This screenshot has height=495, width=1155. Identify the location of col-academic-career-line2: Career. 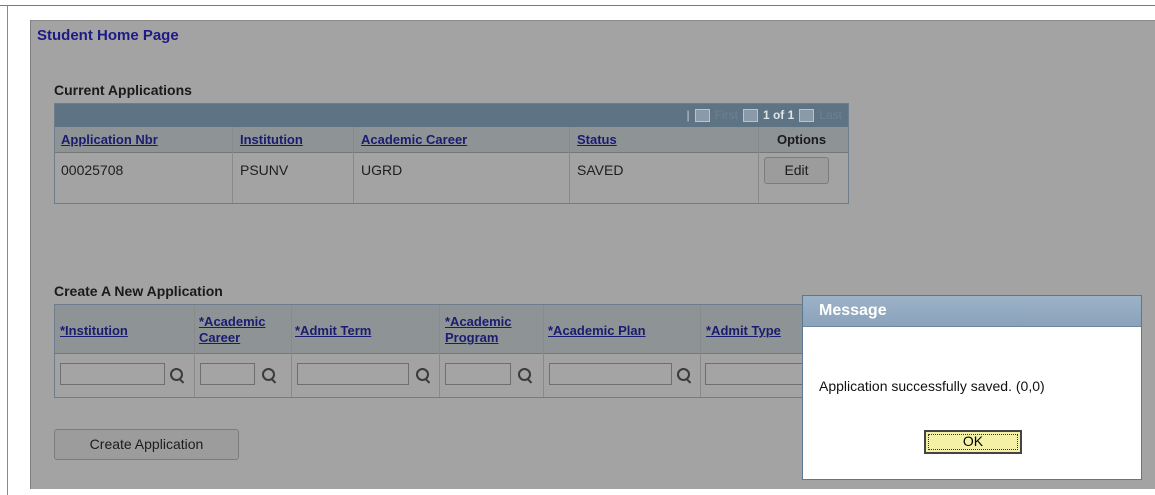
(219, 338).